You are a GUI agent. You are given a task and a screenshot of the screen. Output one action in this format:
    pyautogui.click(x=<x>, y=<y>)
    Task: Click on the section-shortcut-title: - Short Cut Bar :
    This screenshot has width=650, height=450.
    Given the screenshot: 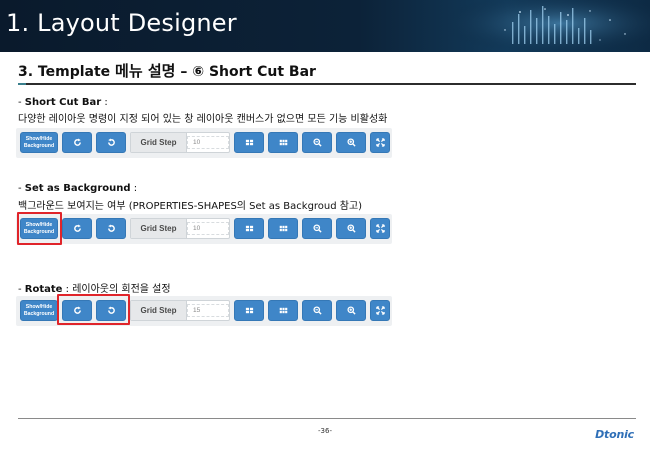 What is the action you would take?
    pyautogui.click(x=63, y=102)
    